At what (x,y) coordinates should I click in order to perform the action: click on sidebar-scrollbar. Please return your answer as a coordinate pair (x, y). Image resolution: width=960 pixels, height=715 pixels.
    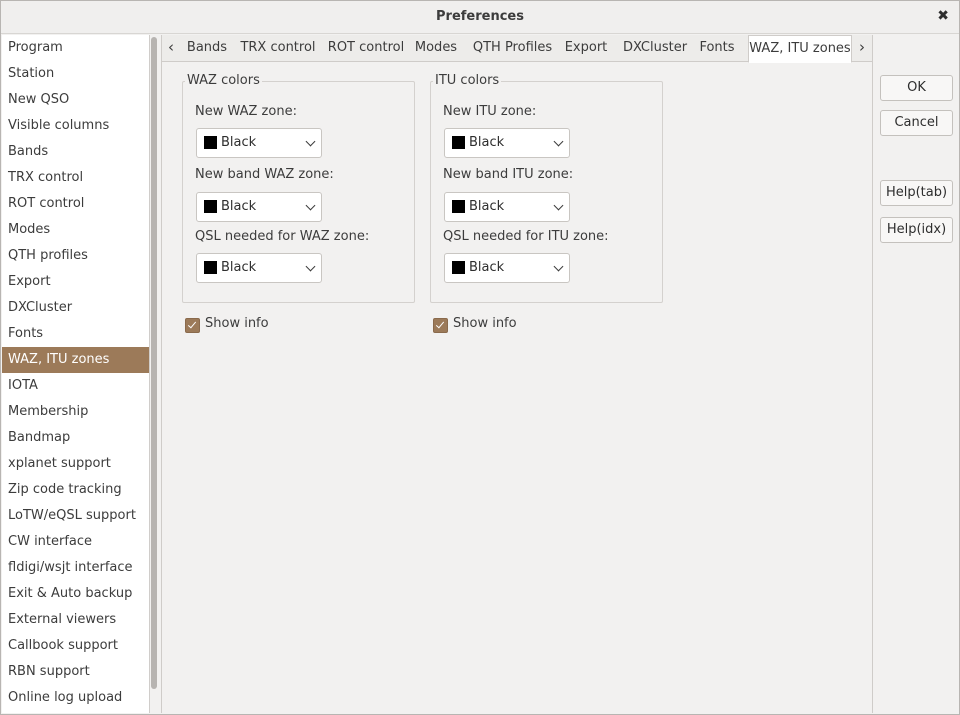
    Looking at the image, I should click on (154, 363).